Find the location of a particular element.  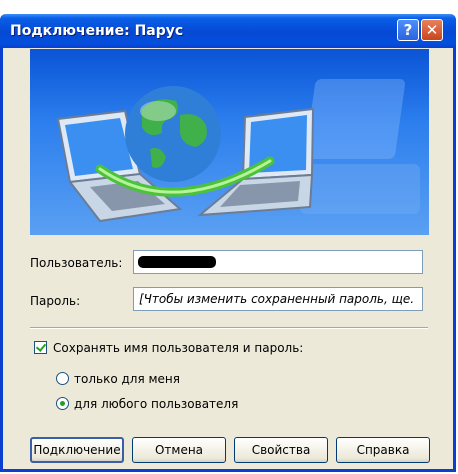

radio-any-user-label: для любого пользователя is located at coordinates (156, 404).